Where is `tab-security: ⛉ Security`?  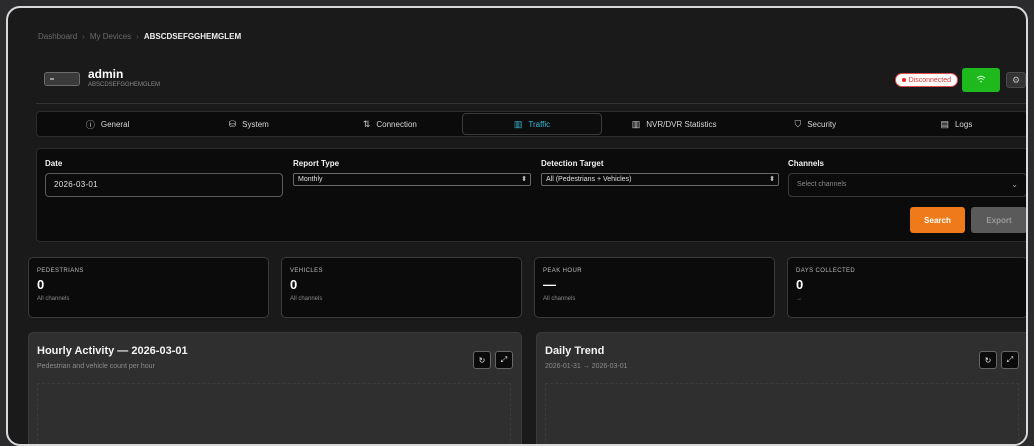 tab-security: ⛉ Security is located at coordinates (815, 124).